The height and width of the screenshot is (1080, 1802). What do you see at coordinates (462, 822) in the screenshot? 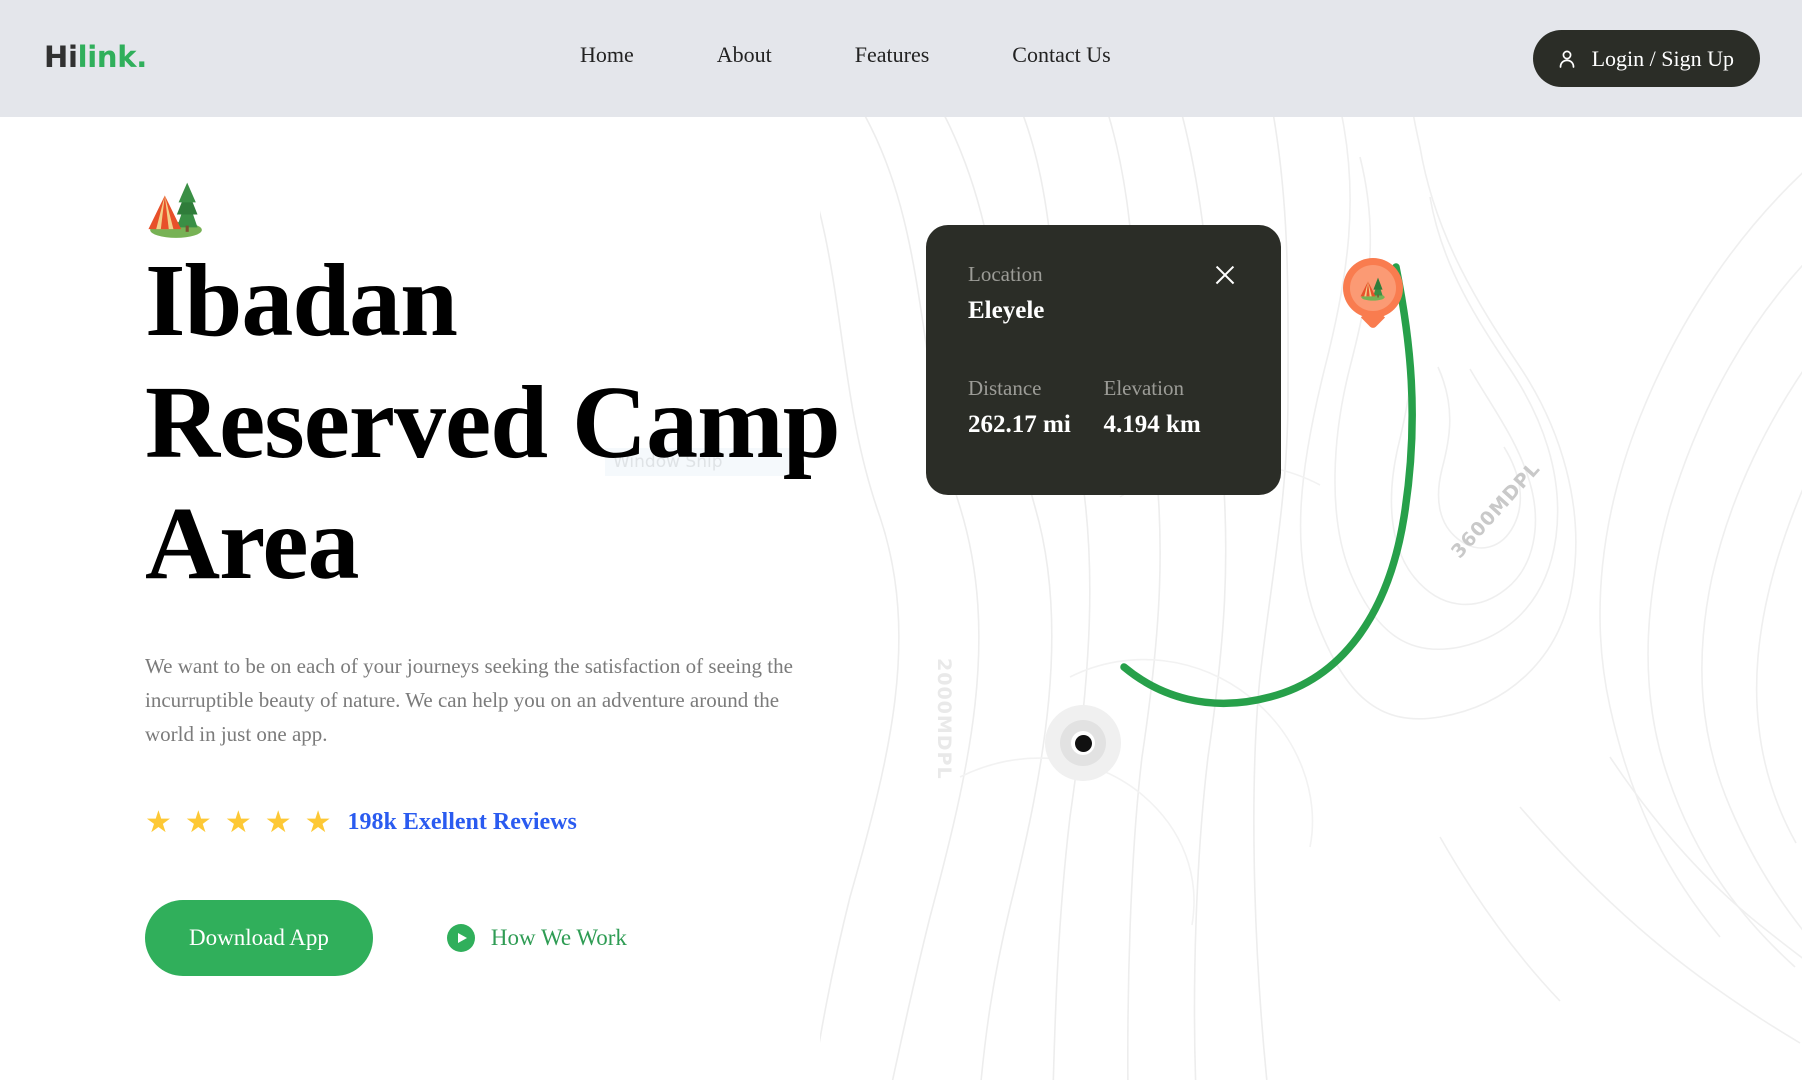
I see `reviews-count-label: 198k Exellent Reviews` at bounding box center [462, 822].